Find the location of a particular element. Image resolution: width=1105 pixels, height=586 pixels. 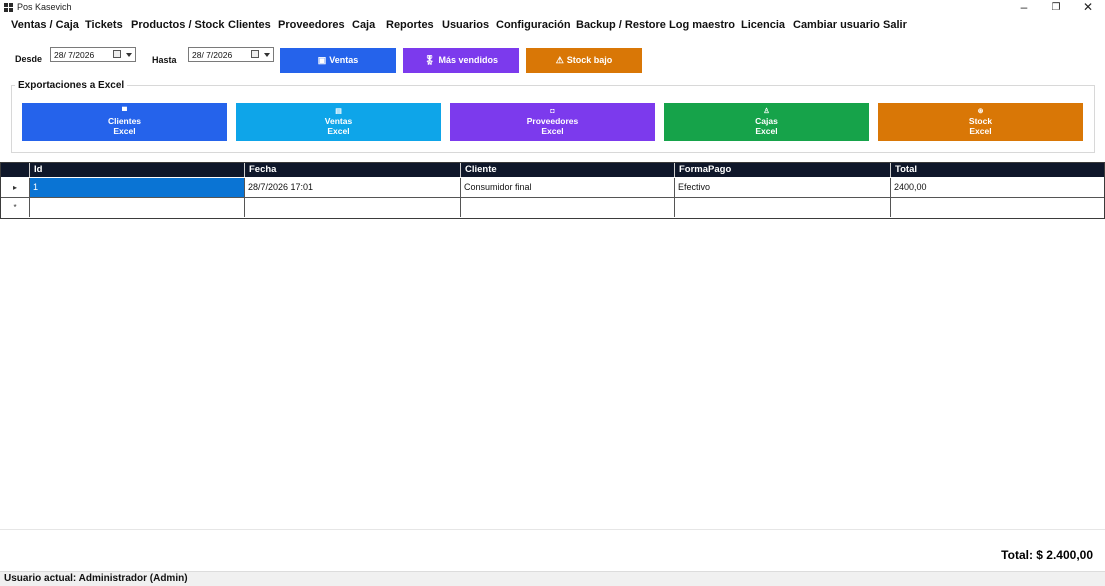

column-header-total: Total is located at coordinates (997, 170).